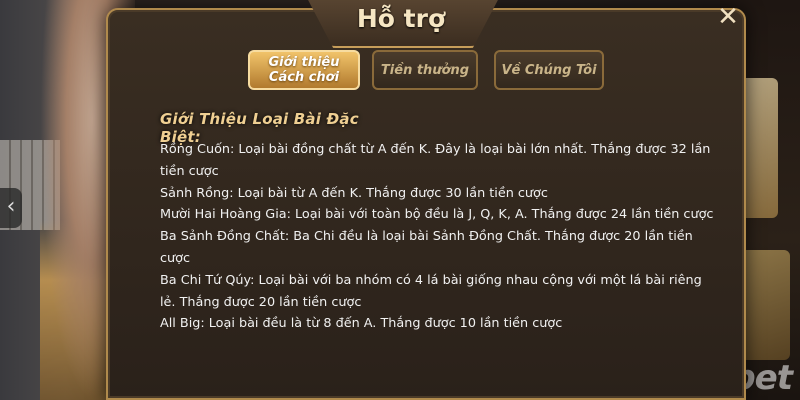  What do you see at coordinates (401, 18) in the screenshot?
I see `modal-title: Hỗ trợ` at bounding box center [401, 18].